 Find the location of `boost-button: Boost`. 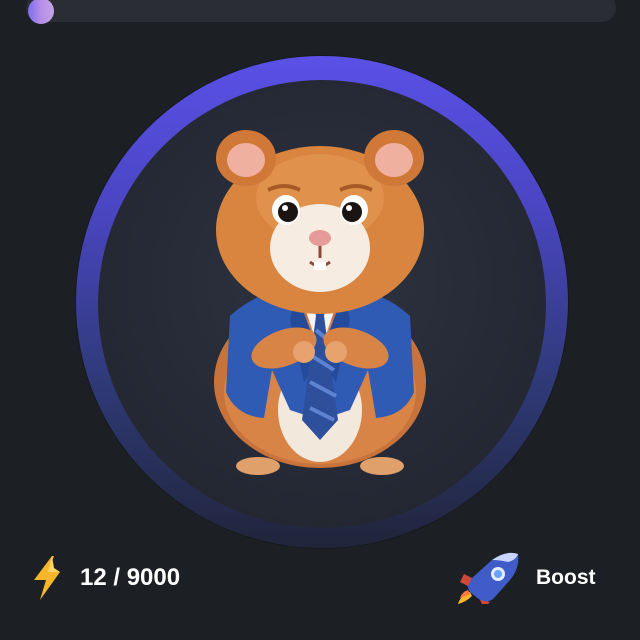

boost-button: Boost is located at coordinates (536, 578).